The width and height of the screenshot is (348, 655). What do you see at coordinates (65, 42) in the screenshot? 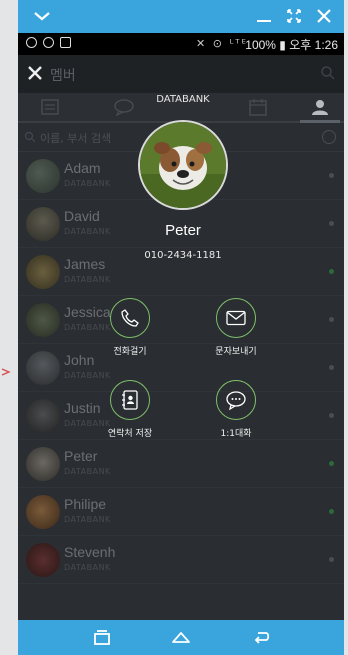
I see `gallery-icon` at bounding box center [65, 42].